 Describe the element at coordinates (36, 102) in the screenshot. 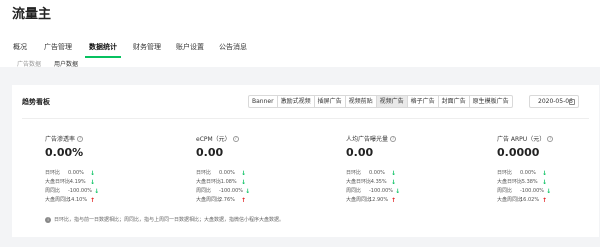

I see `panel-title: 趋势看板` at that location.